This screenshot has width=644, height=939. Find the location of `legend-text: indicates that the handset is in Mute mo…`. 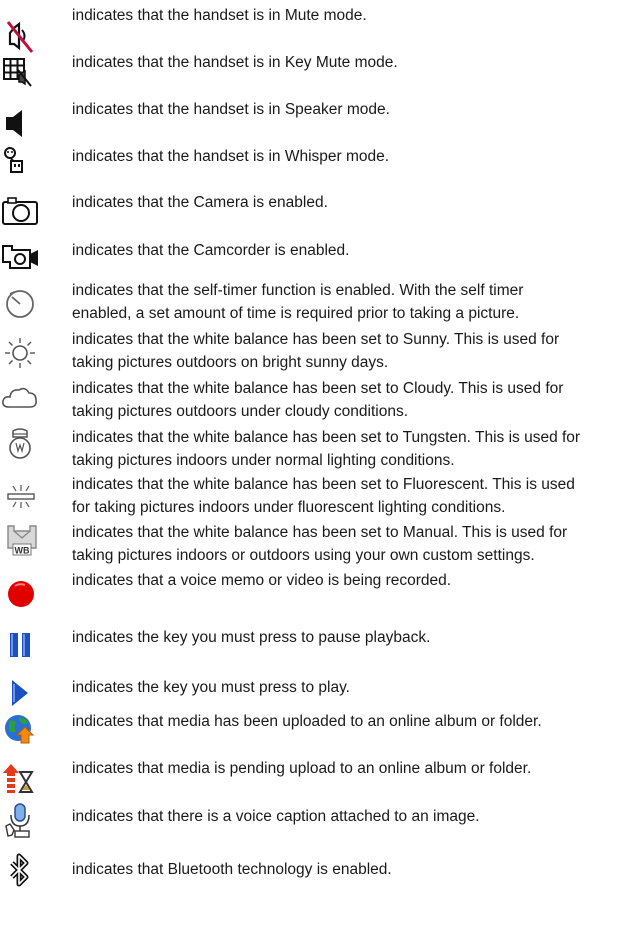

legend-text: indicates that the handset is in Mute mo… is located at coordinates (219, 15).